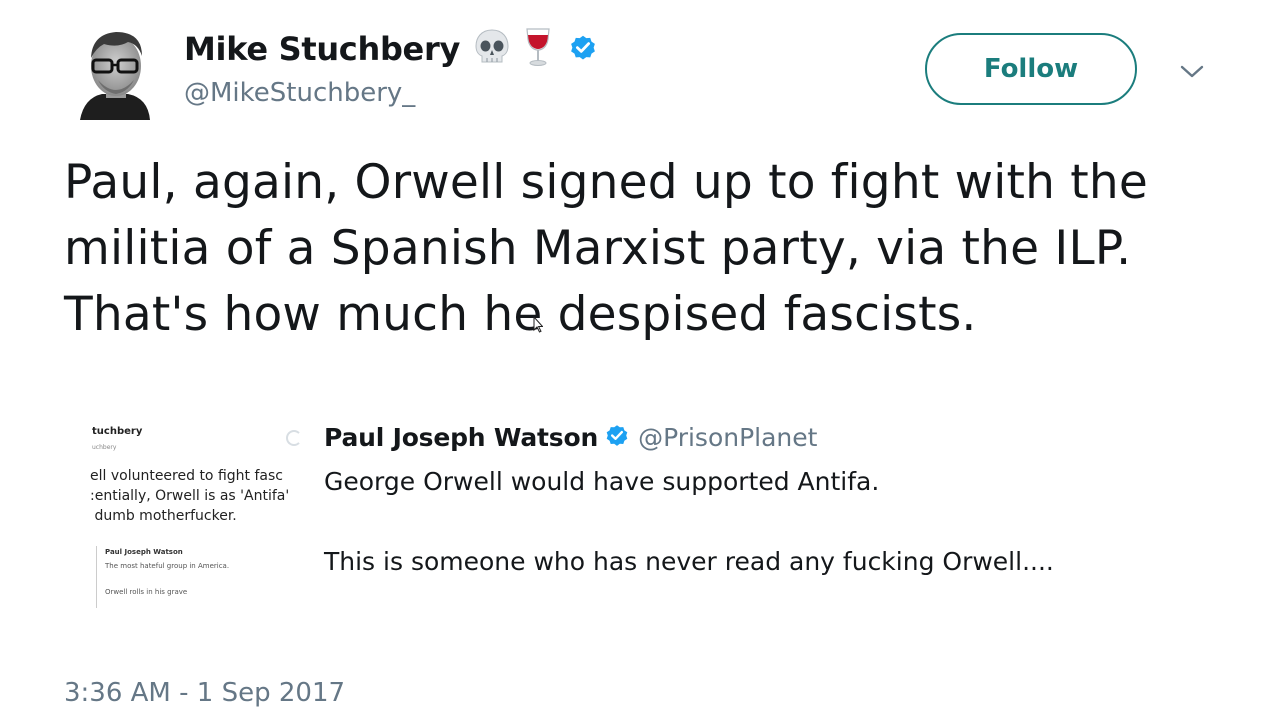 Image resolution: width=1280 pixels, height=720 pixels. I want to click on author-display-name: Mike Stuchbery, so click(322, 49).